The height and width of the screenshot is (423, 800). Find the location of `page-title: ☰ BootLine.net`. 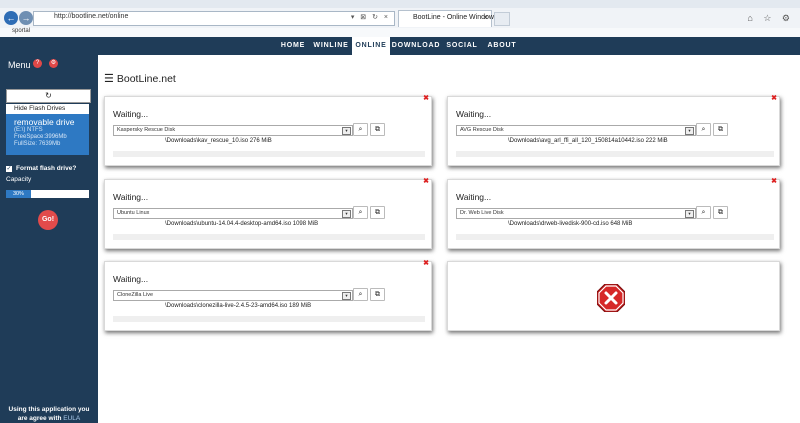

page-title: ☰ BootLine.net is located at coordinates (140, 78).